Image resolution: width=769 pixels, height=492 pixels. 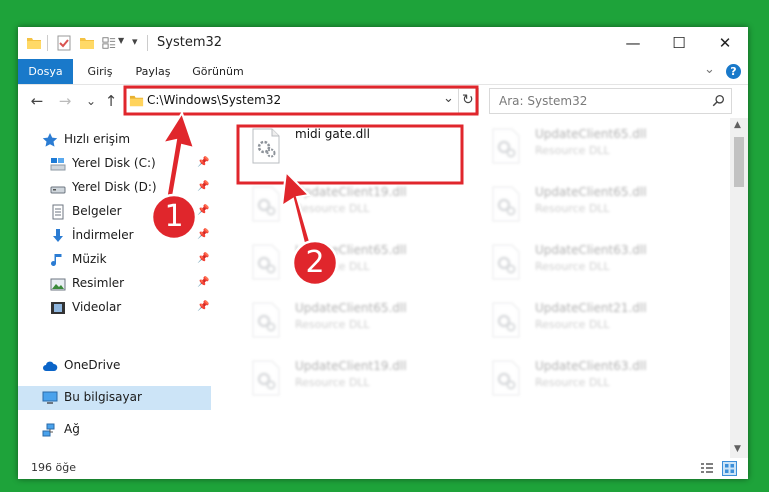 What do you see at coordinates (591, 250) in the screenshot?
I see `file-name: UpdateClient63.dll` at bounding box center [591, 250].